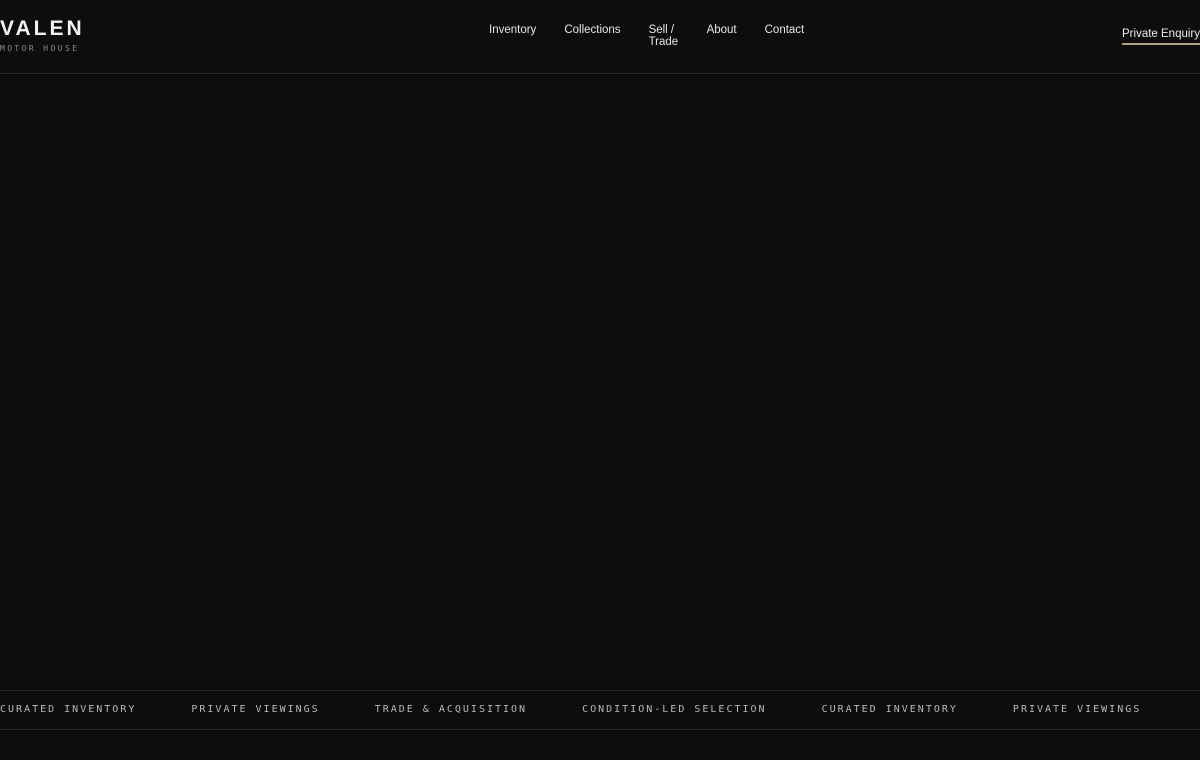 Image resolution: width=1200 pixels, height=760 pixels. I want to click on brand-subtitle: MOTOR HOUSE, so click(40, 48).